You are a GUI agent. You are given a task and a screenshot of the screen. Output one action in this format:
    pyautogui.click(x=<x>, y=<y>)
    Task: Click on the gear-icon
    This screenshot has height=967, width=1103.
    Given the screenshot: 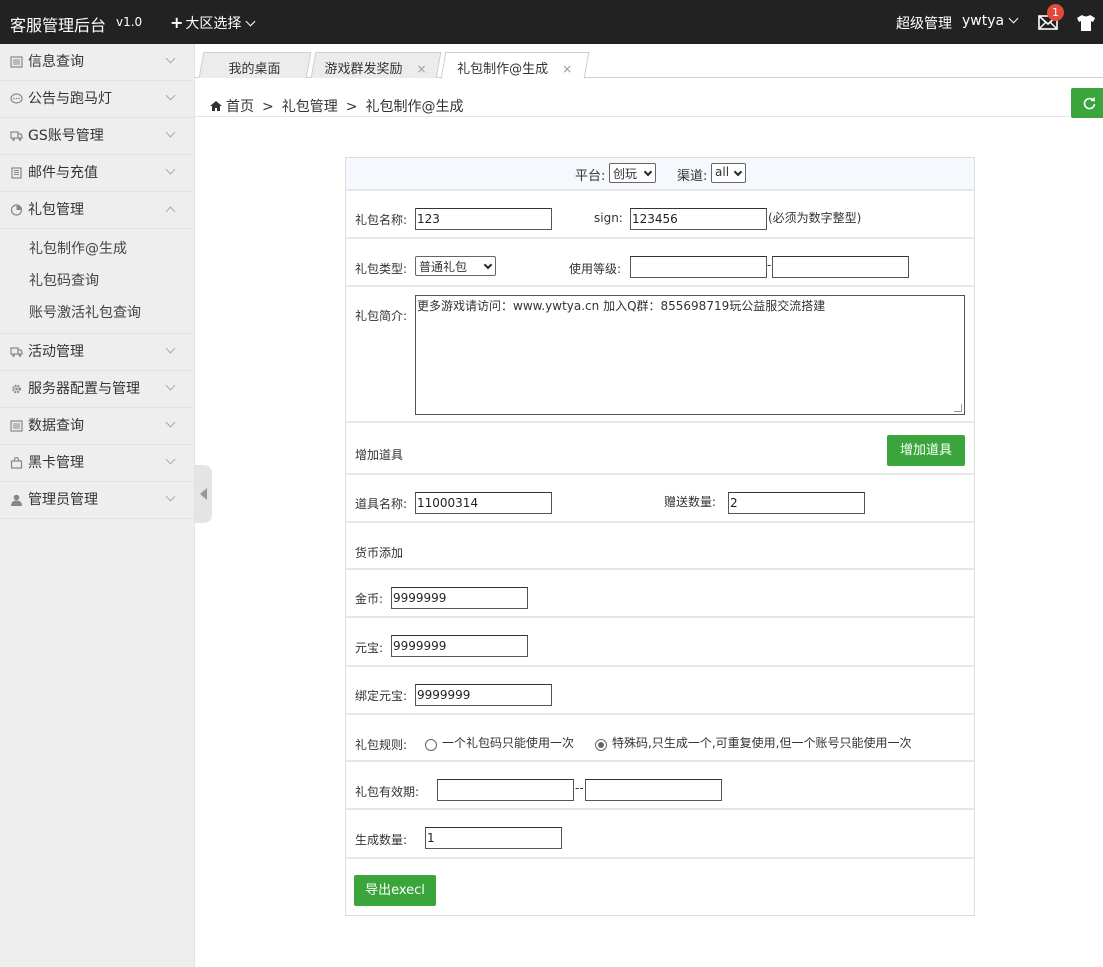 What is the action you would take?
    pyautogui.click(x=16, y=389)
    